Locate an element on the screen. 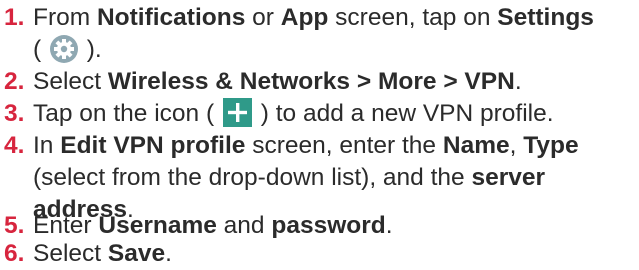  step-text: Select Wireless & Networks > More > VPN. is located at coordinates (277, 81).